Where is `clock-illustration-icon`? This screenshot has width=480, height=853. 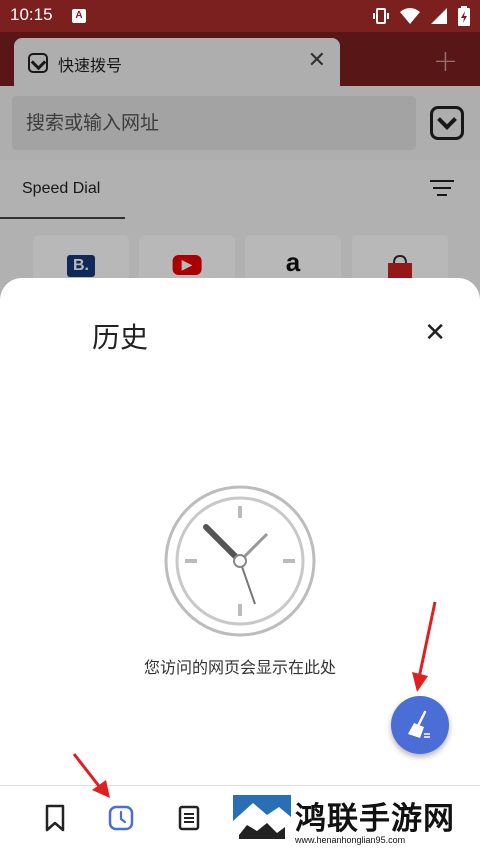
clock-illustration-icon is located at coordinates (240, 561).